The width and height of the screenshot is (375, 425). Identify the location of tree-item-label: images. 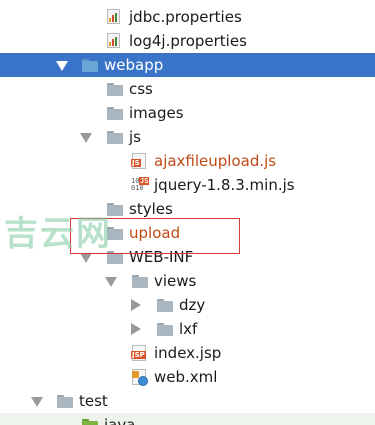
(156, 113).